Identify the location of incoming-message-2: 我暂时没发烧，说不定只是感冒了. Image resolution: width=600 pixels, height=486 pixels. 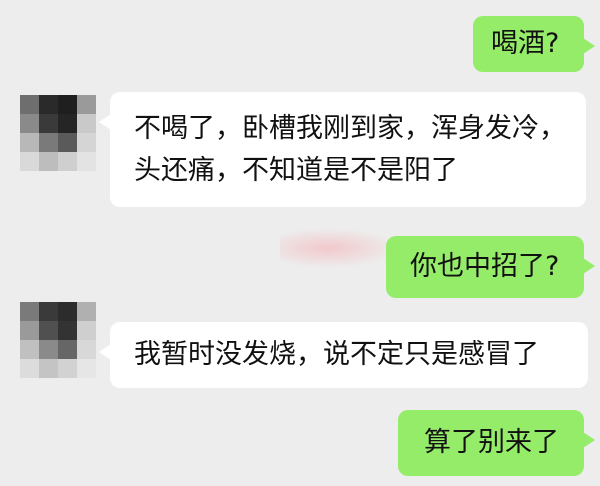
(343, 355).